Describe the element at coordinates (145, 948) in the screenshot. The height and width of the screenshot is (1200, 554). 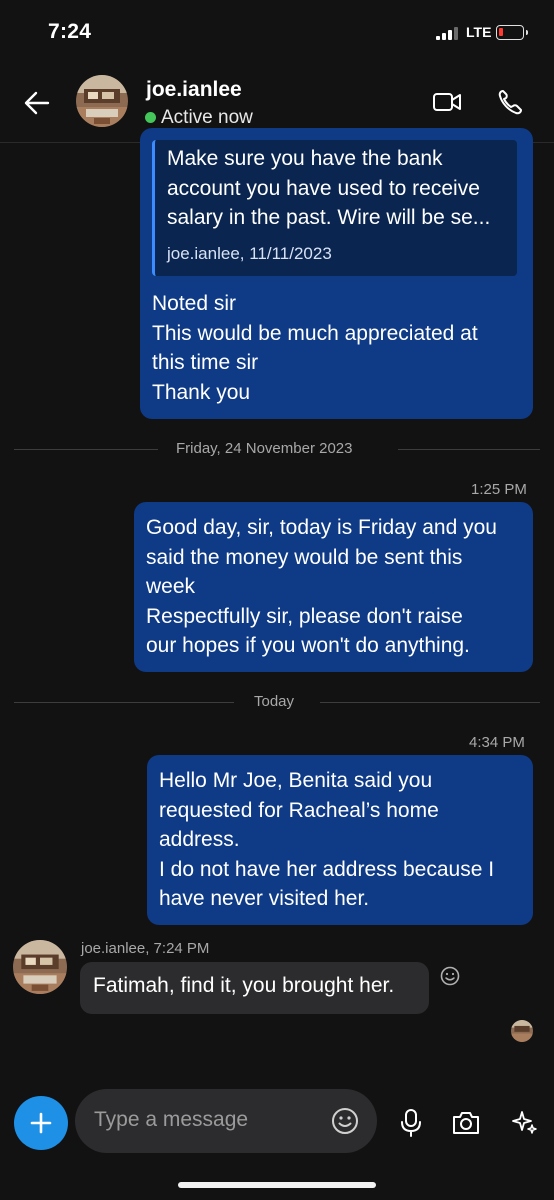
I see `incoming-meta: joe.ianlee, 7:24 PM` at that location.